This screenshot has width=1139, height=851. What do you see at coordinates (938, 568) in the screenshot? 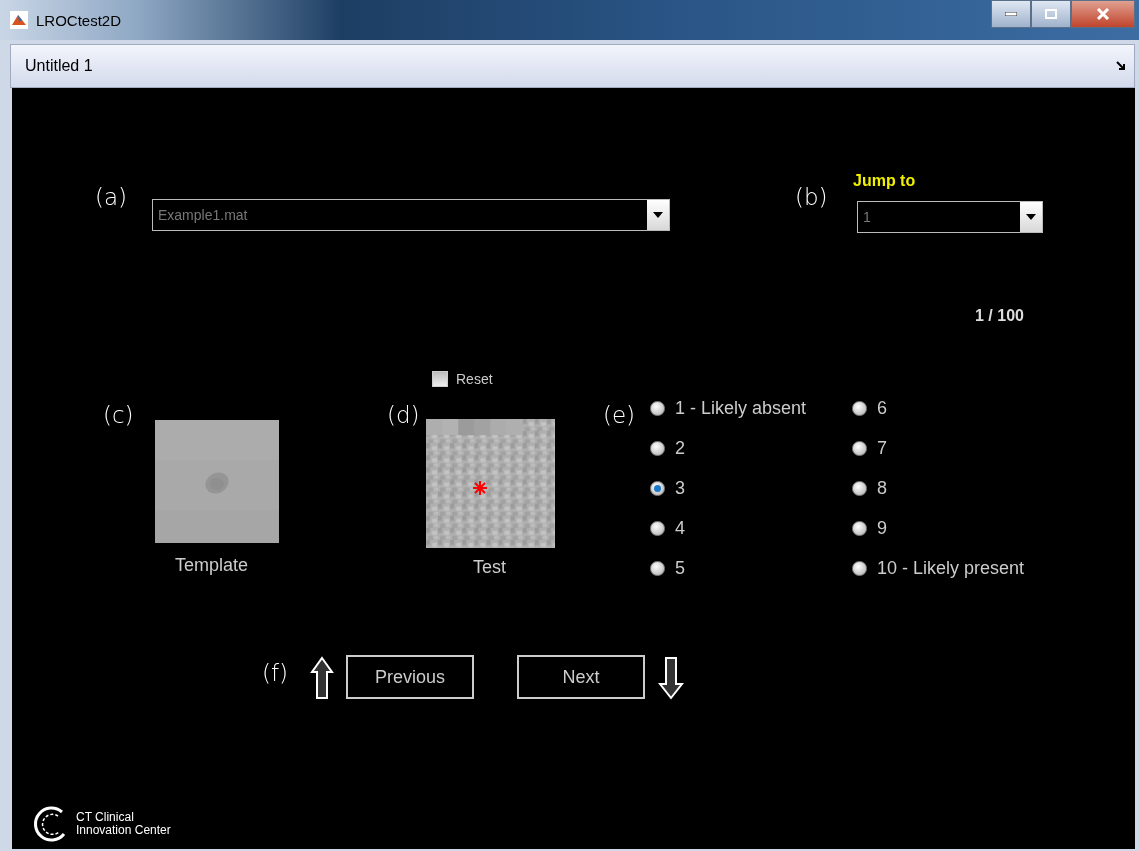
I see `rating-radio: 10 - Likely present` at bounding box center [938, 568].